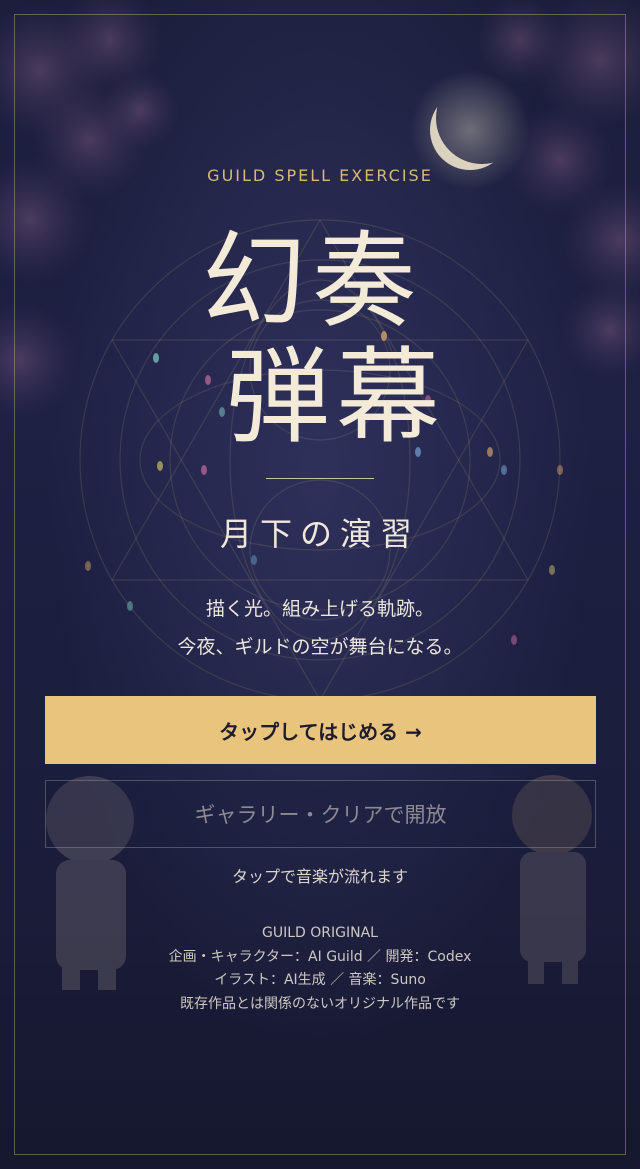  What do you see at coordinates (319, 534) in the screenshot?
I see `game-subtitle: 月下の演習` at bounding box center [319, 534].